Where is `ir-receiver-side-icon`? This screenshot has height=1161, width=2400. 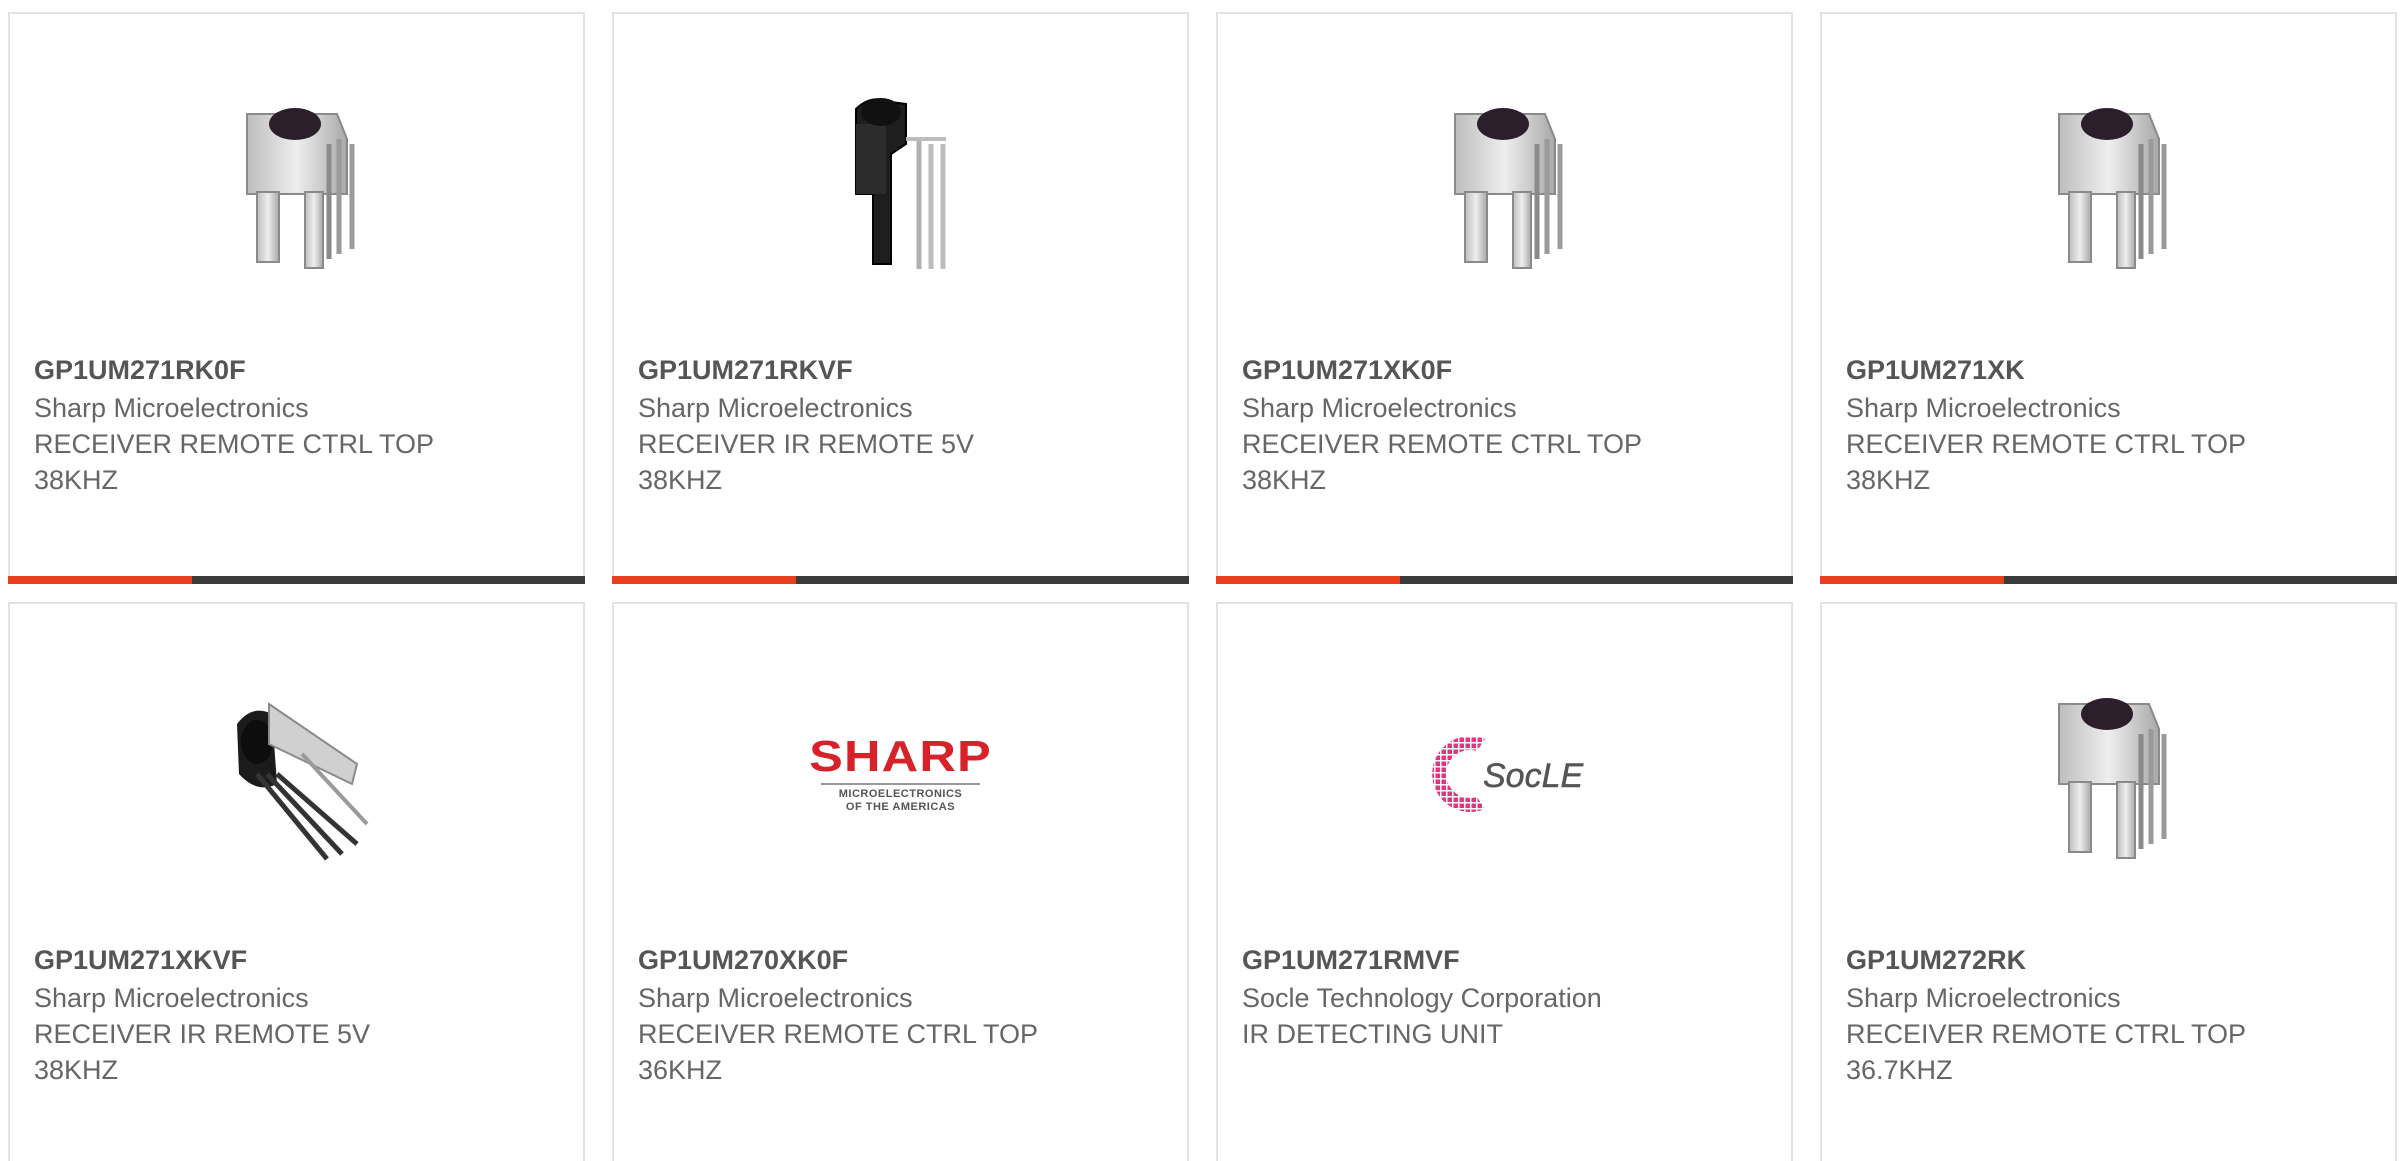
ir-receiver-side-icon is located at coordinates (297, 774).